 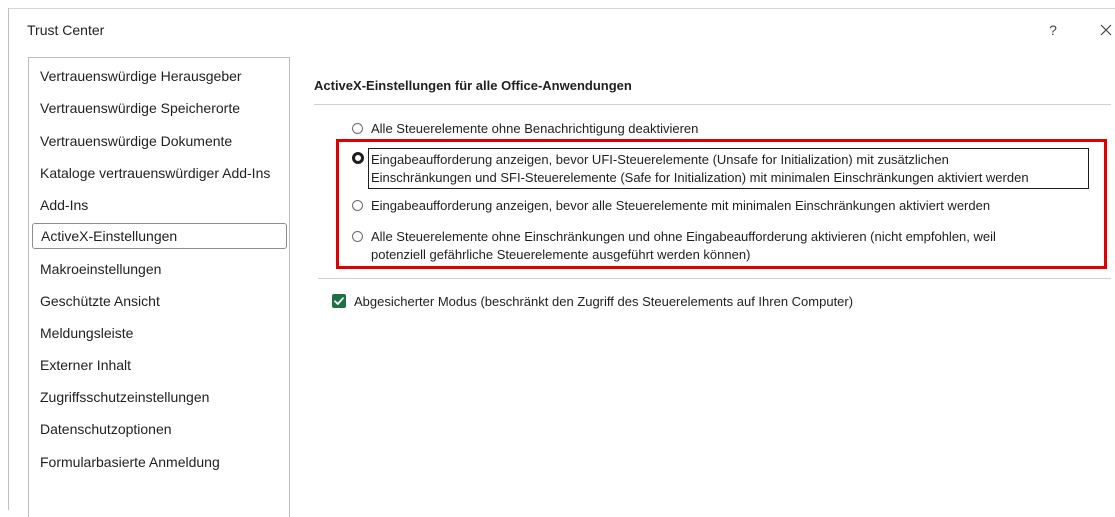 I want to click on safe-mode-checkbox, so click(x=339, y=301).